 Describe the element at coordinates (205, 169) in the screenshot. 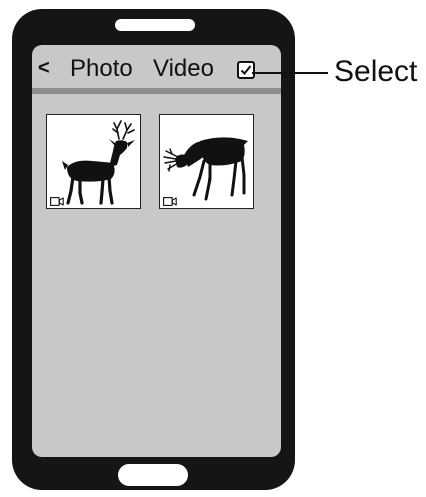

I see `grazing-deer-icon` at that location.